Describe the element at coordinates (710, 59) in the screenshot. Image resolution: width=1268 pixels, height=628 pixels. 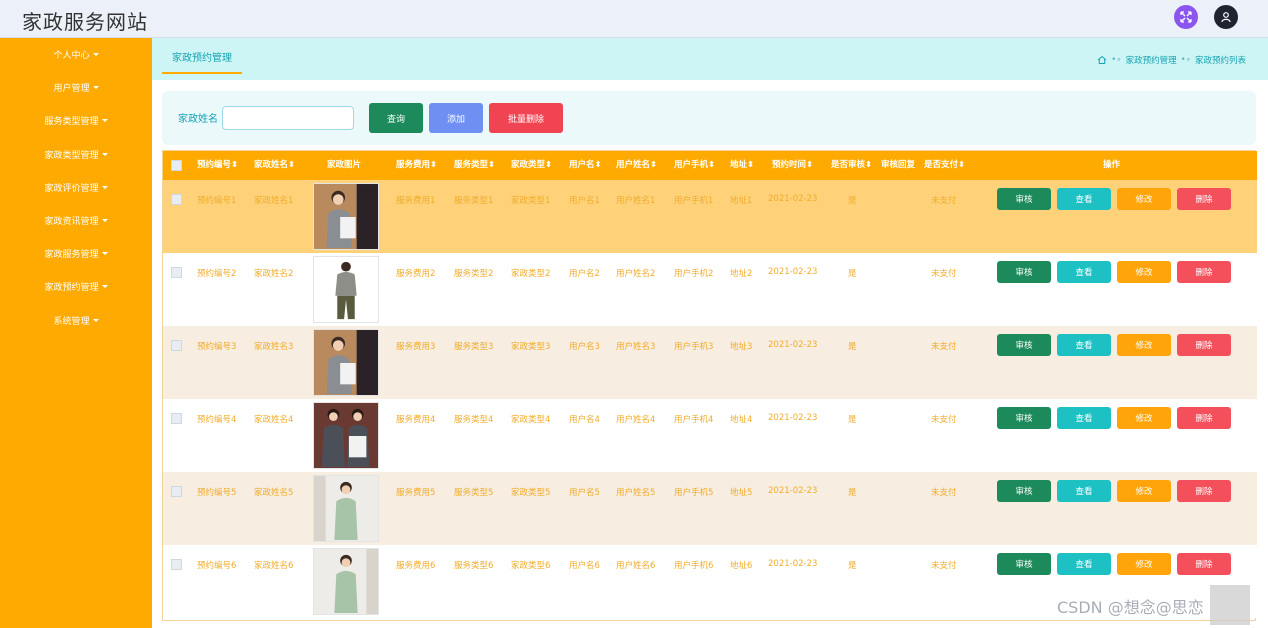
I see `tab-bar: 家政预约管理 •∘ 家政预约管理 •∘ 家政预约列表` at that location.